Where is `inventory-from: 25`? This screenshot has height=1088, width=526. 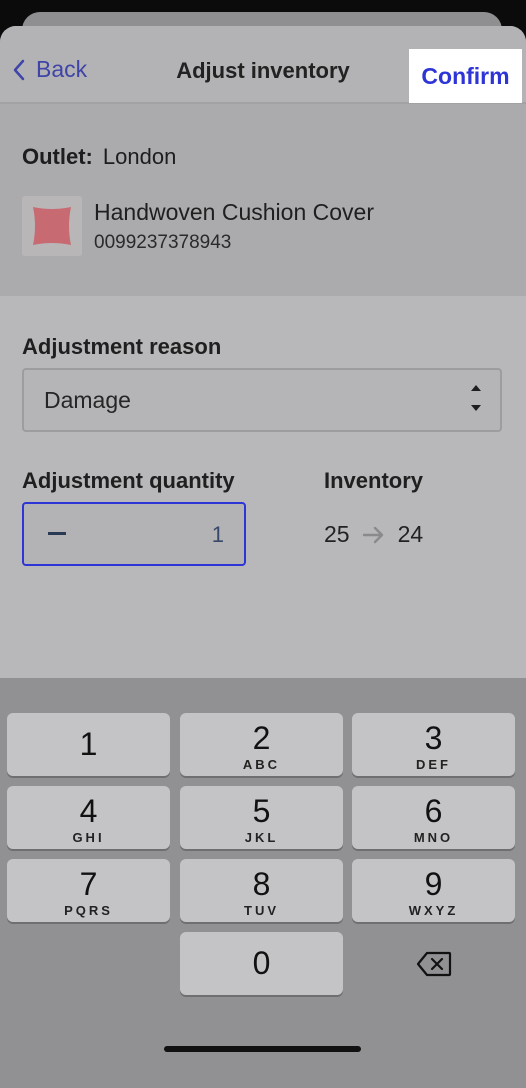
inventory-from: 25 is located at coordinates (337, 534).